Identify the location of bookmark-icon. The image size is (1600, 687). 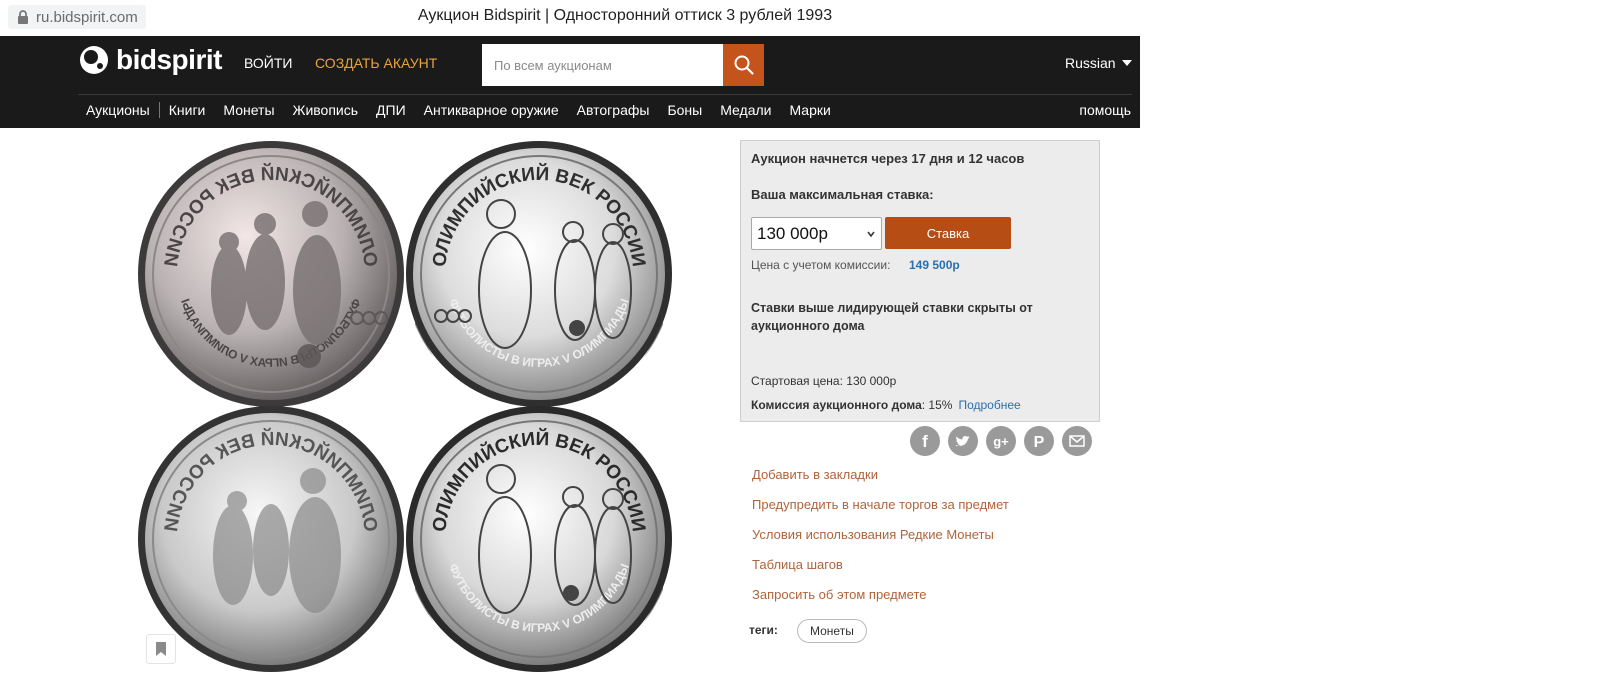
(161, 649).